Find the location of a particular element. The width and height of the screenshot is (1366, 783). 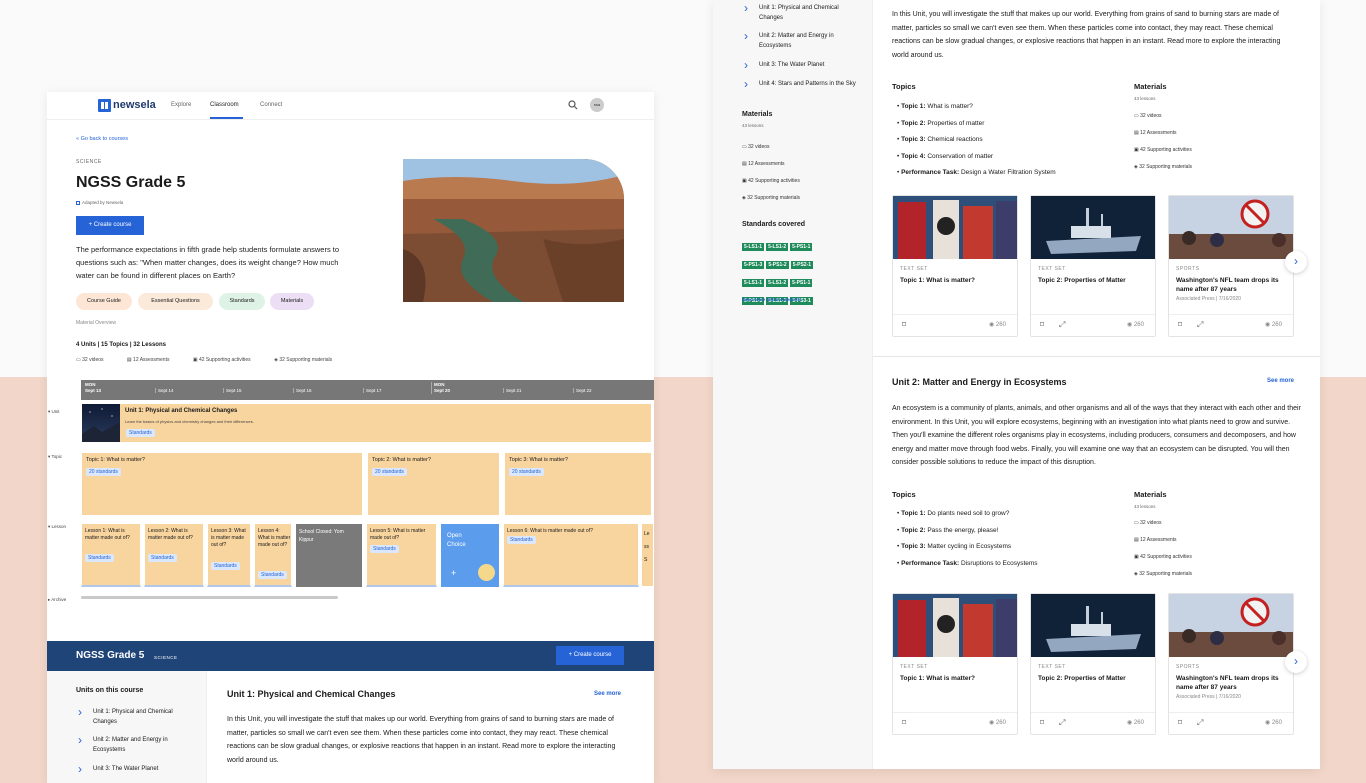

read-more-standards-link: Read more about standards is located at coordinates (772, 299).